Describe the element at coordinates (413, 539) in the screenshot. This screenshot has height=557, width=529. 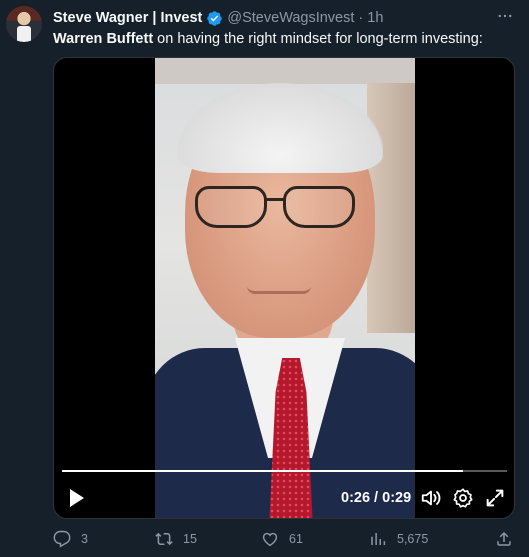
I see `view-count: 5,675` at that location.